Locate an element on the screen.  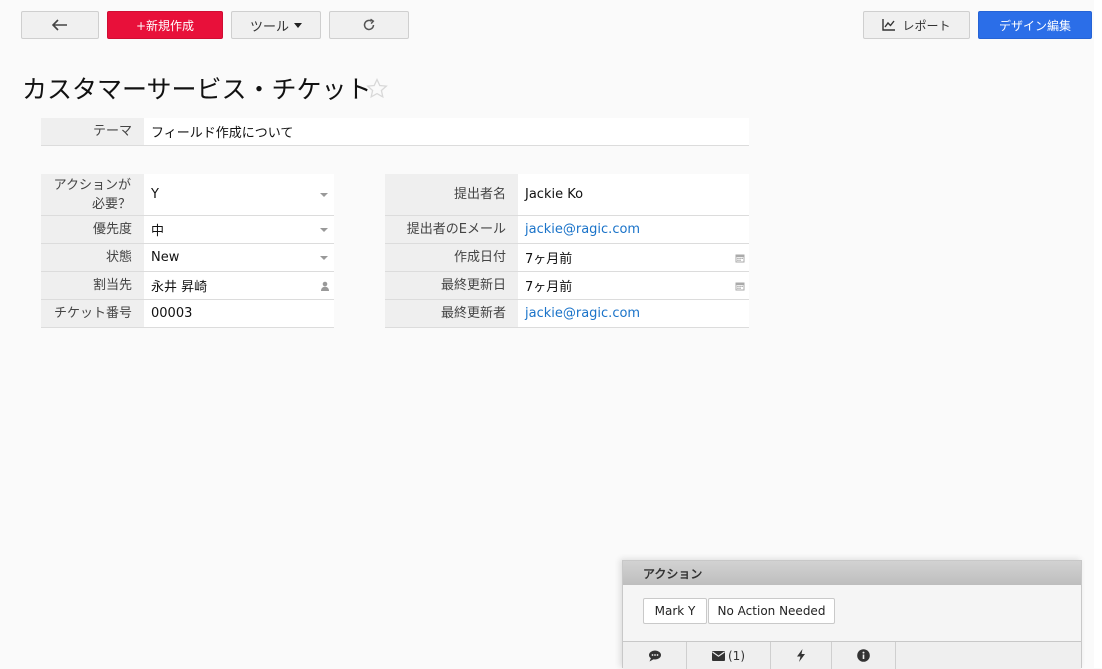
field-label: 割当先 is located at coordinates (92, 285).